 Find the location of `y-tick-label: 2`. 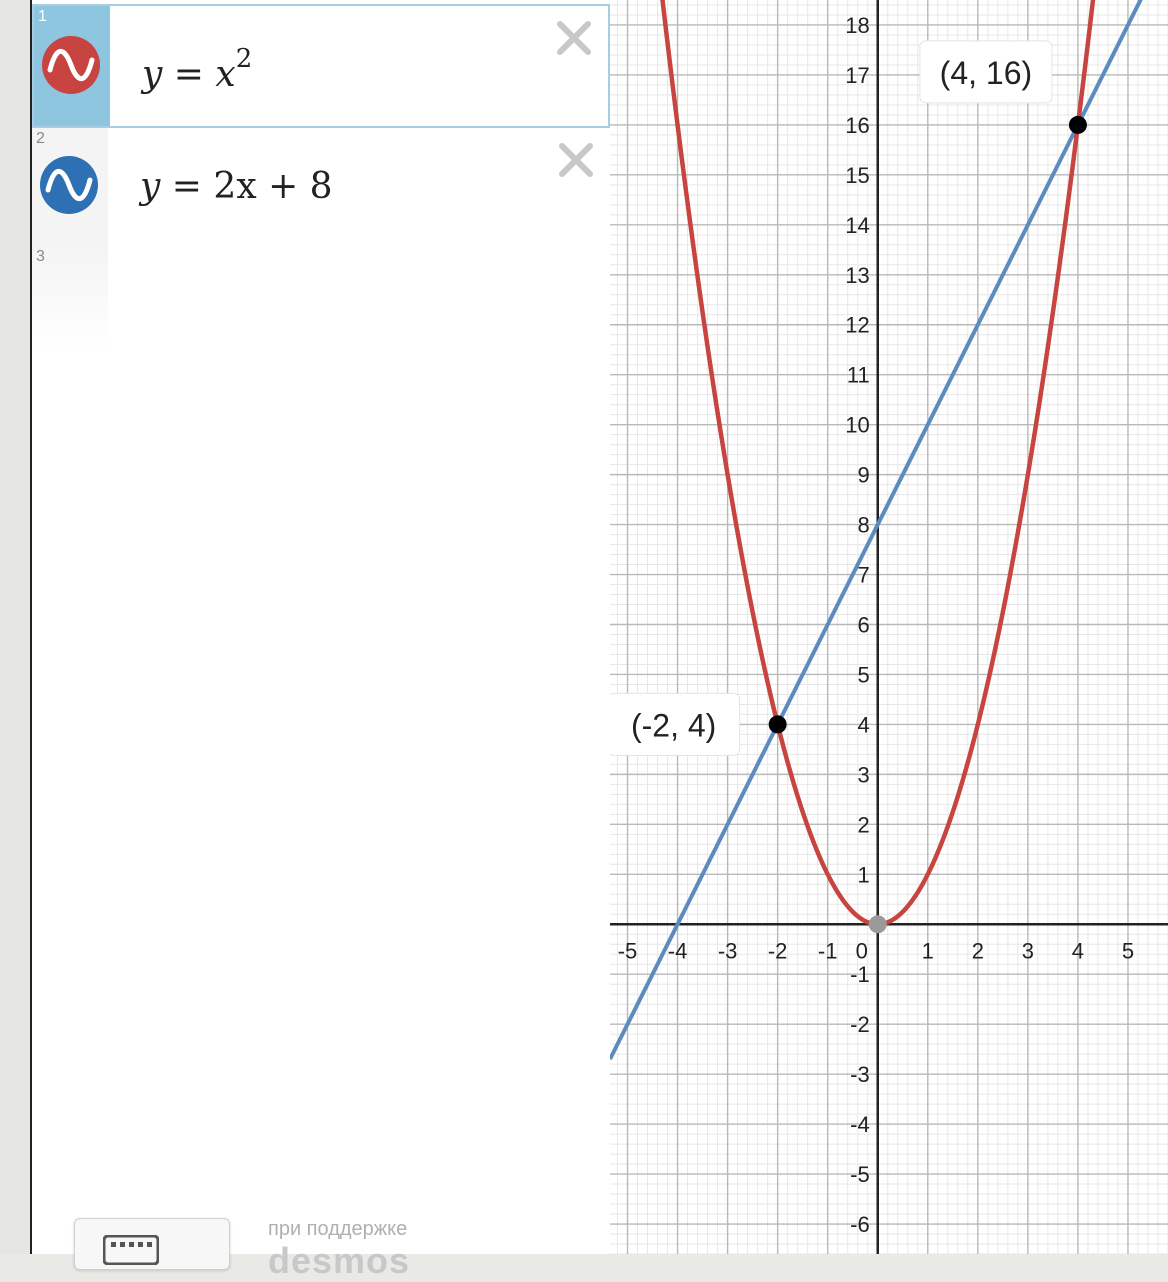

y-tick-label: 2 is located at coordinates (863, 824).